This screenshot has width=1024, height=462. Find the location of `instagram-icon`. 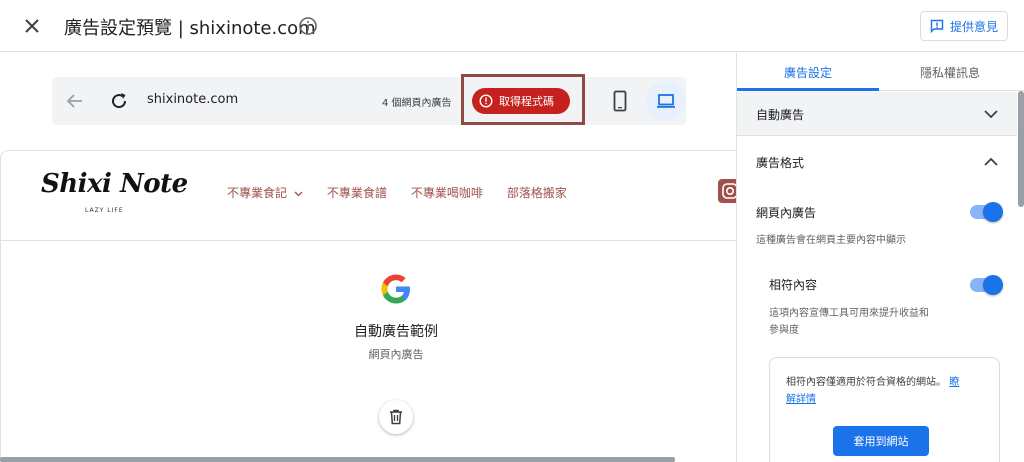

instagram-icon is located at coordinates (727, 191).